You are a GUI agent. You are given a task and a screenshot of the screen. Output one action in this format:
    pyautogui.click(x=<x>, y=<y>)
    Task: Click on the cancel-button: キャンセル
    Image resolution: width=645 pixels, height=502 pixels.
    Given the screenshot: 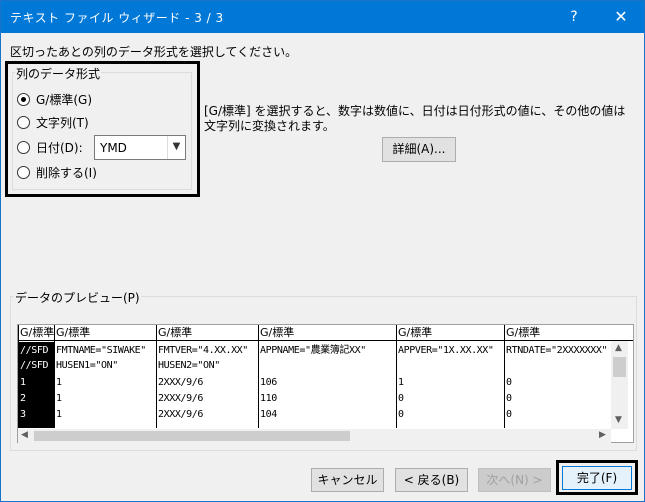 What is the action you would take?
    pyautogui.click(x=347, y=480)
    